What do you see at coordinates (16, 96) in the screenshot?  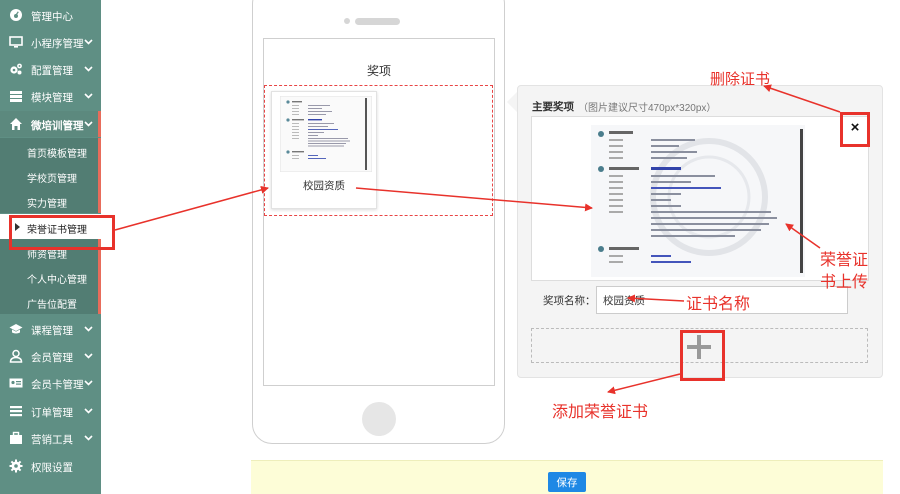 I see `server-icon` at bounding box center [16, 96].